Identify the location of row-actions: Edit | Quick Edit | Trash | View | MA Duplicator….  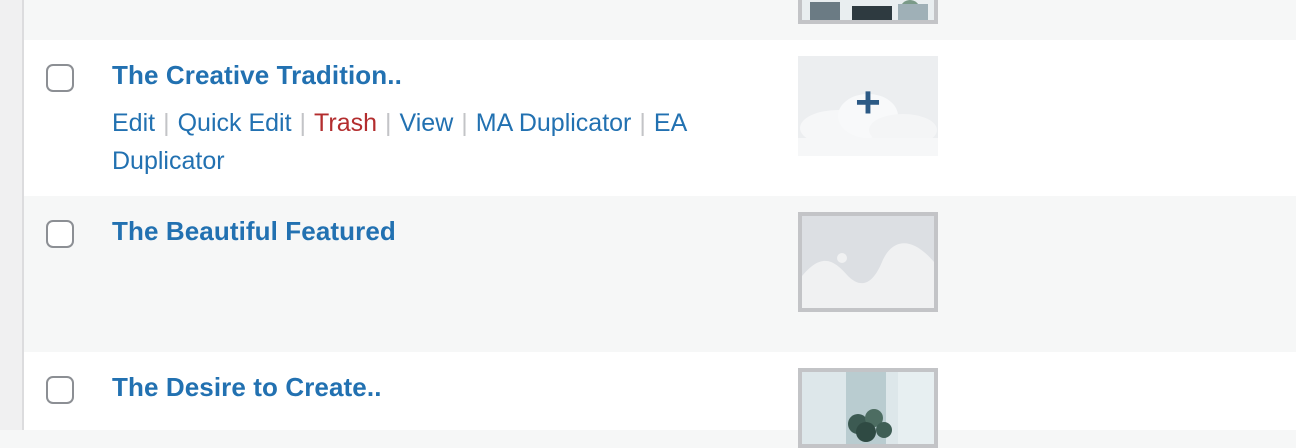
(432, 142).